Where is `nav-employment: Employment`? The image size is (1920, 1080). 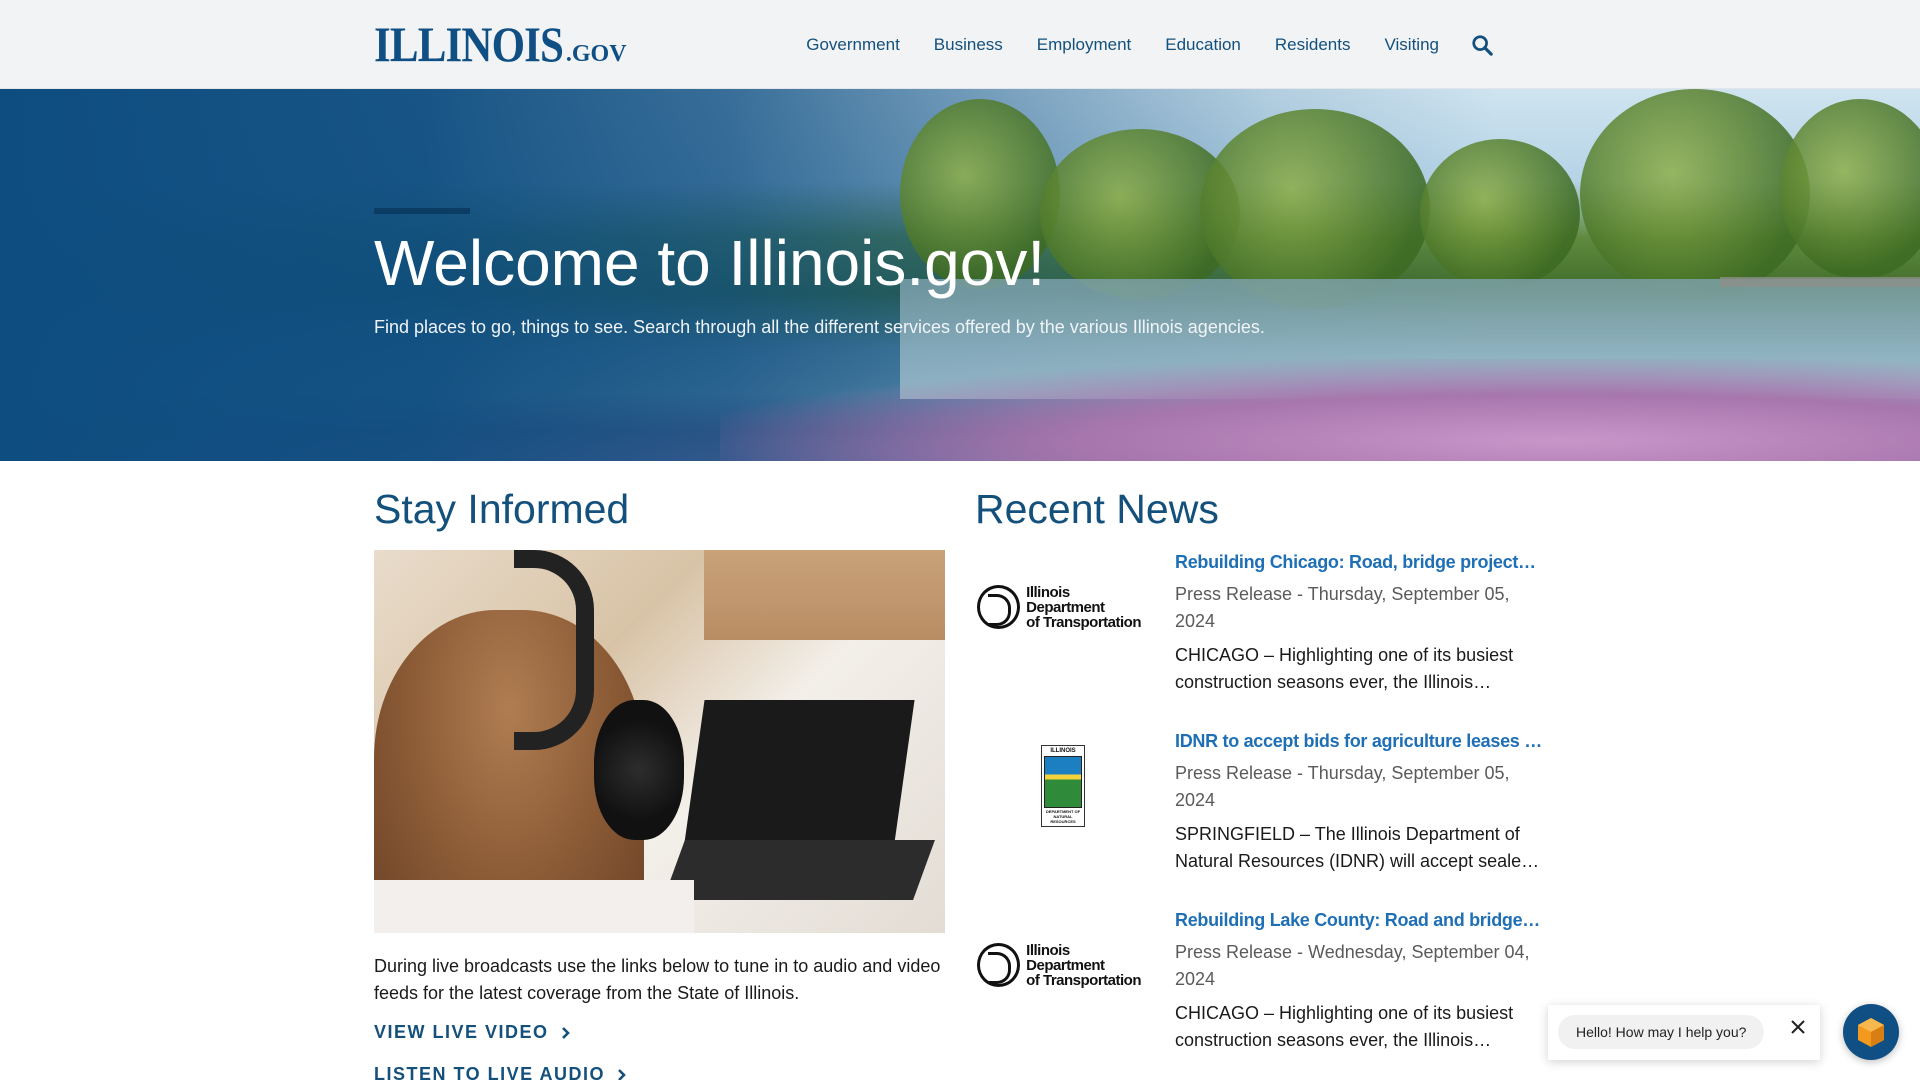
nav-employment: Employment is located at coordinates (1084, 45).